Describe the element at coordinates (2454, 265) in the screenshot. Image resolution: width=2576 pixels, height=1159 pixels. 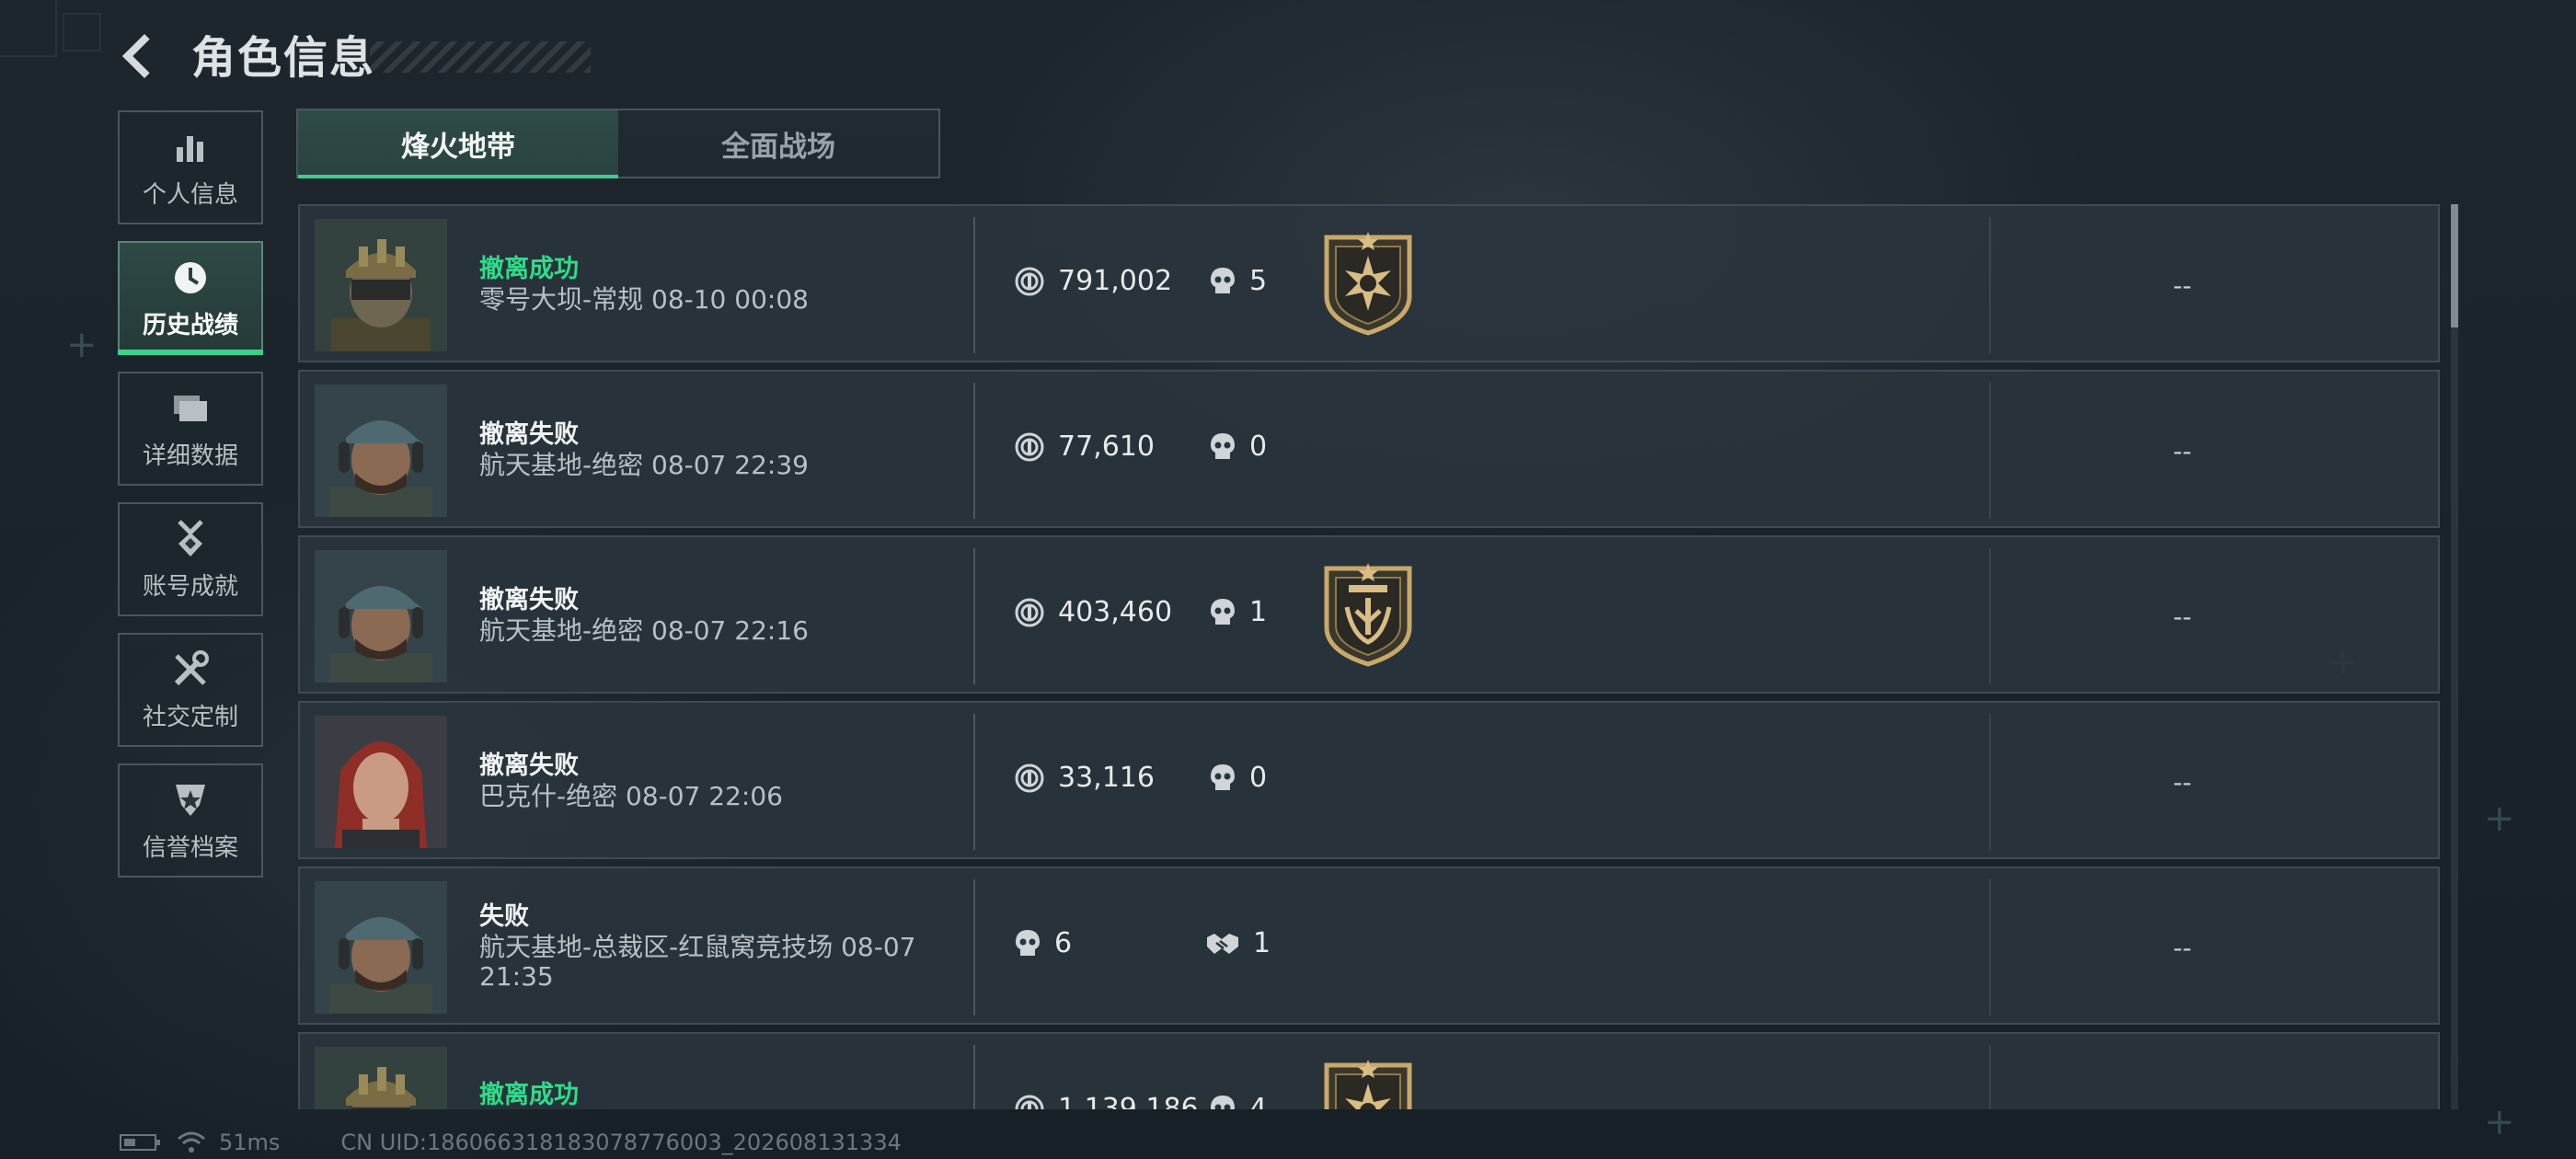
I see `scrollbar-thumb` at that location.